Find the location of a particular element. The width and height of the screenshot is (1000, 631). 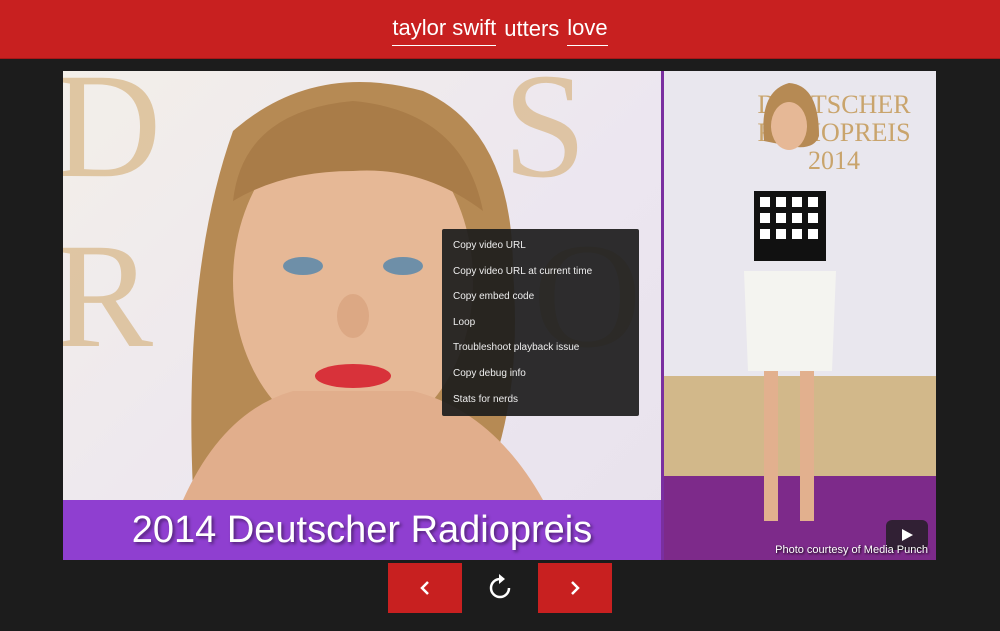

next-button is located at coordinates (575, 588).